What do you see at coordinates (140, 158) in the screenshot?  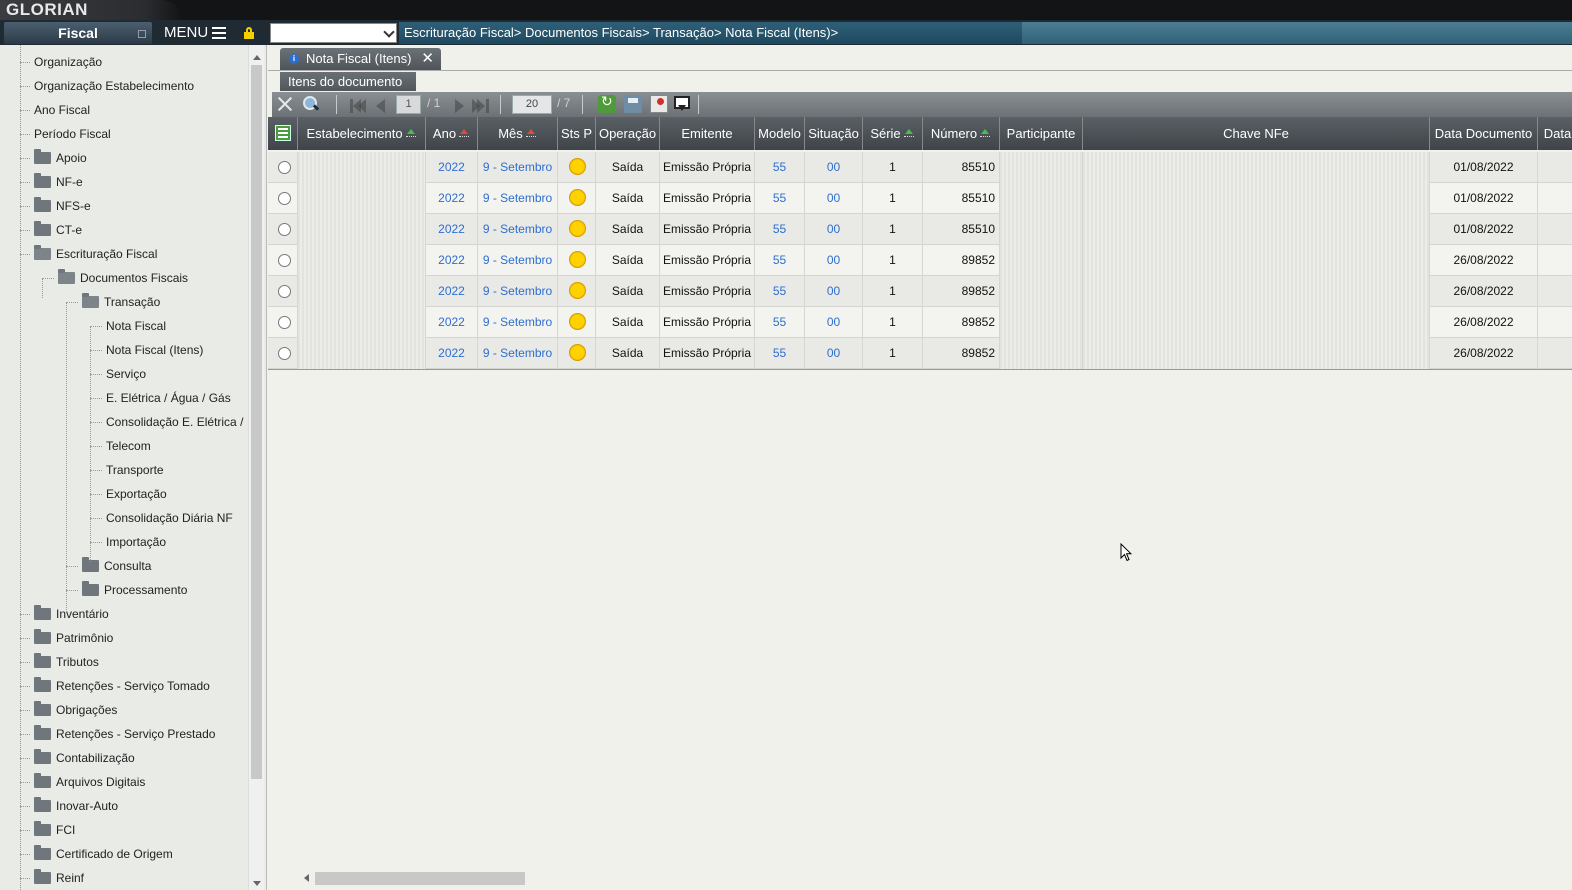 I see `sidebar-item: Apoio` at bounding box center [140, 158].